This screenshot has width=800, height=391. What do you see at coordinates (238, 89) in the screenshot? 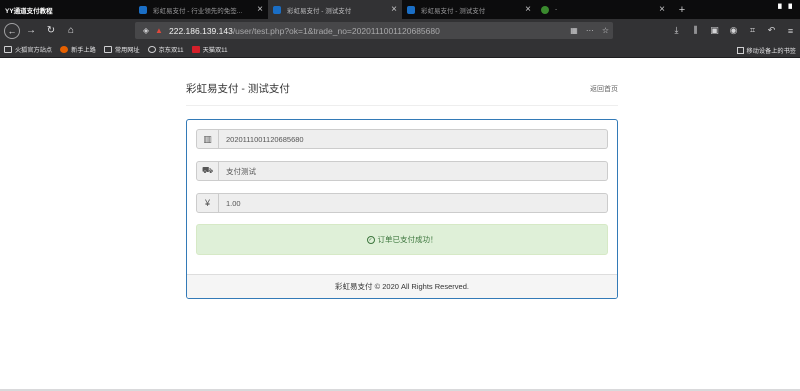
I see `page-title: 彩虹易支付 - 测试支付` at bounding box center [238, 89].